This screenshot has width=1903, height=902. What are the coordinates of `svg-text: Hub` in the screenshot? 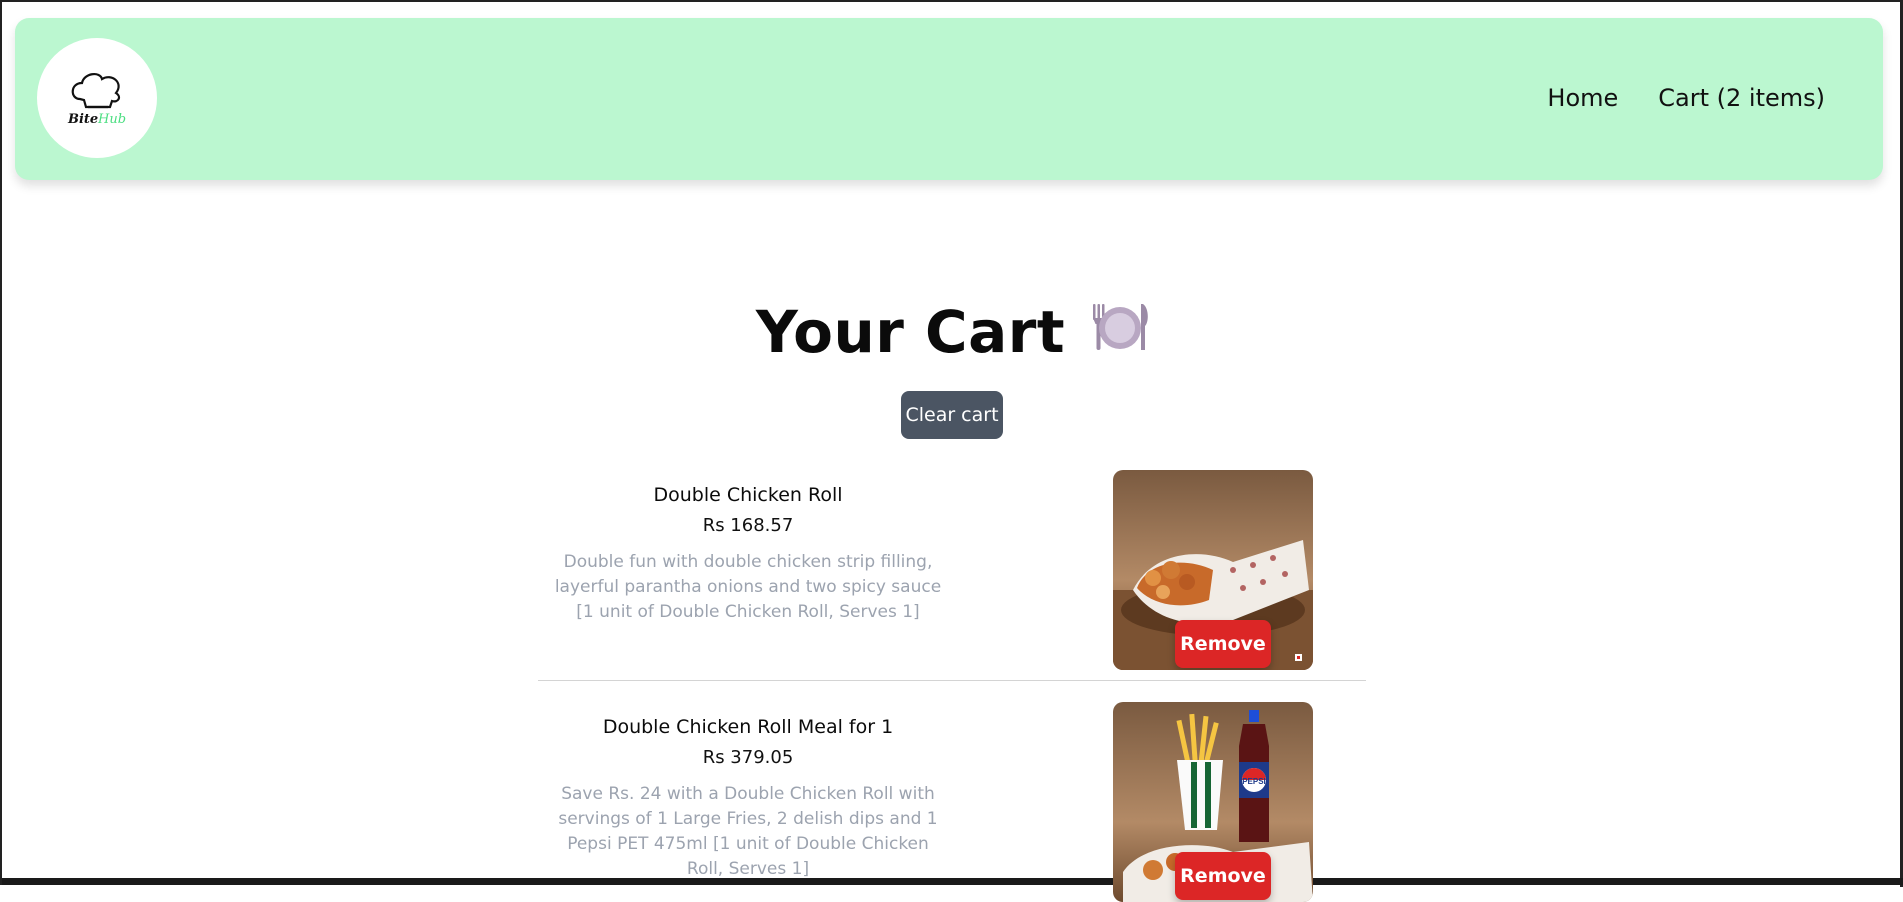 It's located at (111, 119).